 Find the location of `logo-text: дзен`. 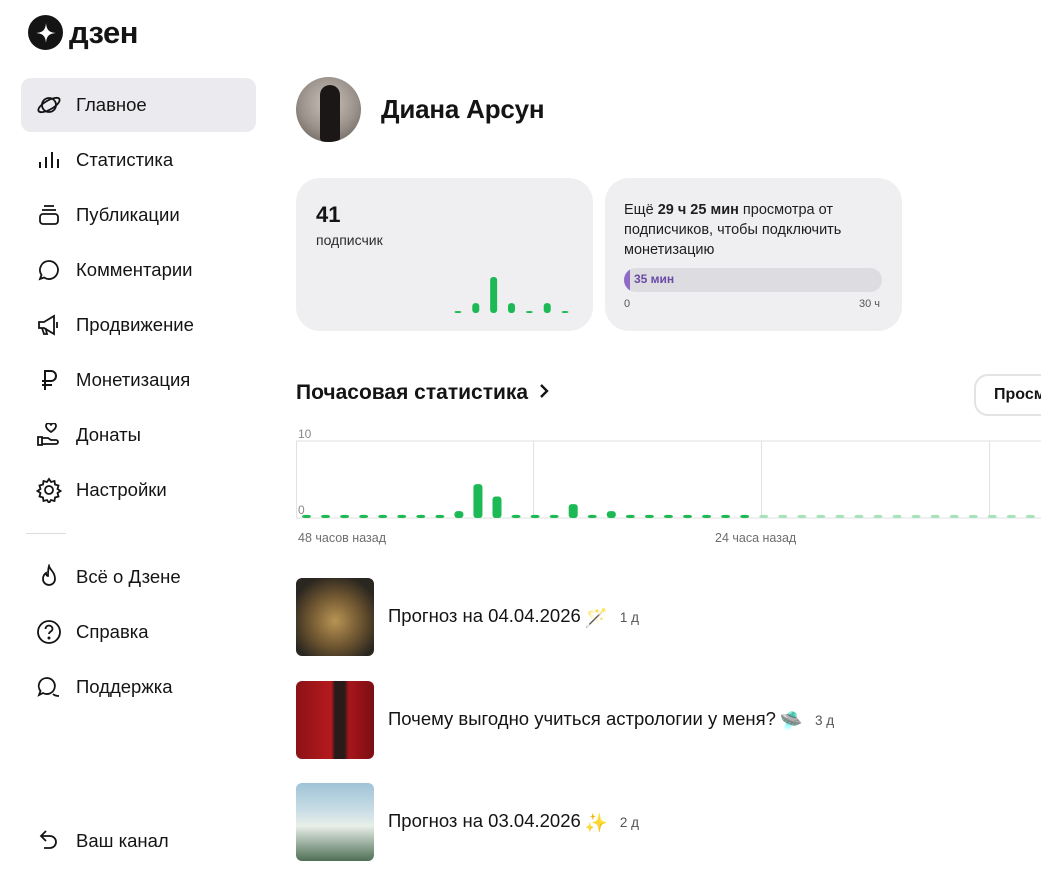

logo-text: дзен is located at coordinates (104, 32).